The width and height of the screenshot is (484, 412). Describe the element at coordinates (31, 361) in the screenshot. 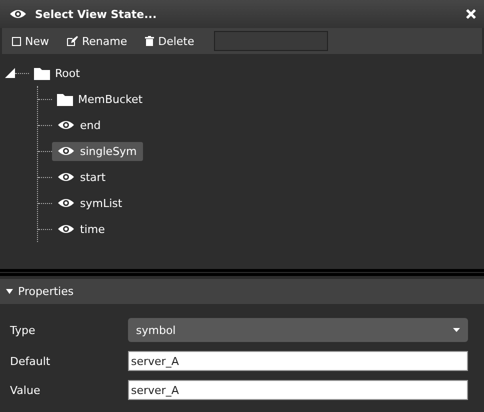

I see `field-label: Default` at that location.